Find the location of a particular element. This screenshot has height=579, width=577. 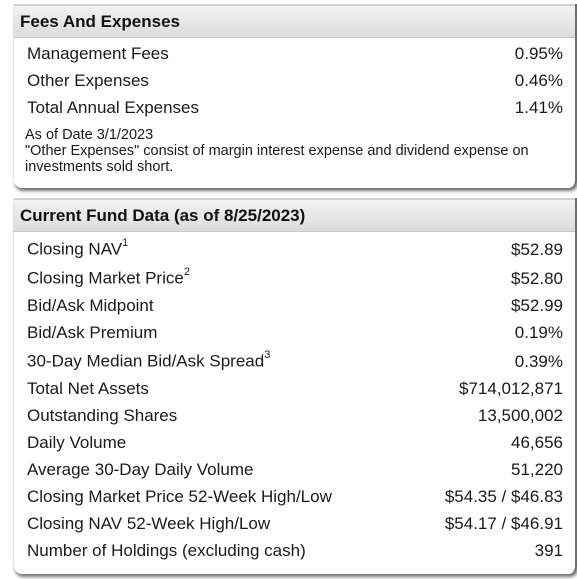

fund-data-value: $52.80 is located at coordinates (537, 278).